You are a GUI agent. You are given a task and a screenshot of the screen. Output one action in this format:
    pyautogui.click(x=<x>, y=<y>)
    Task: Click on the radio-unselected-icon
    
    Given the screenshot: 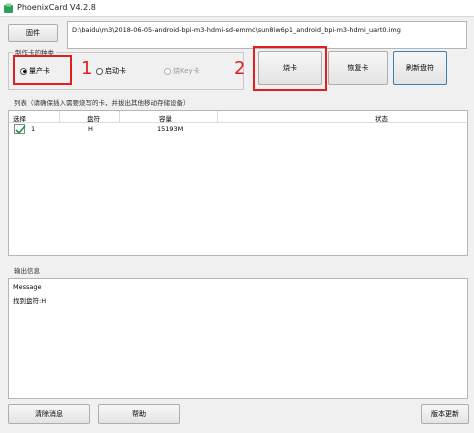 What is the action you would take?
    pyautogui.click(x=99, y=71)
    